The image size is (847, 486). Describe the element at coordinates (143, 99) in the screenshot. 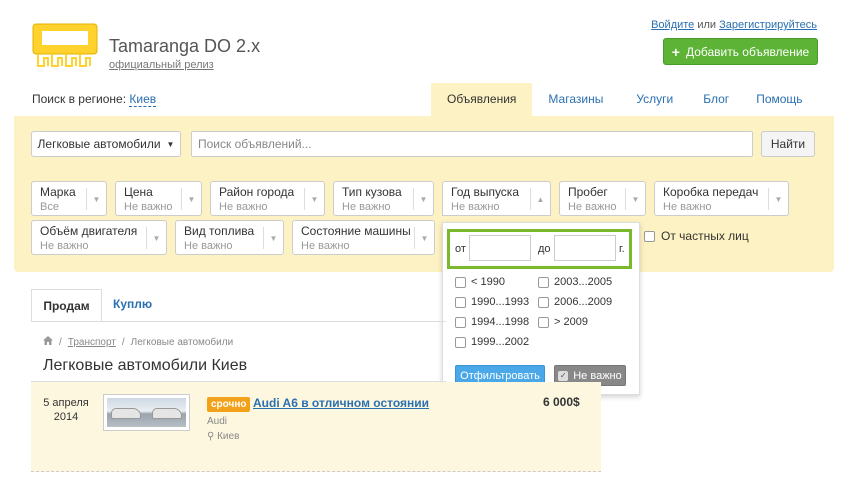

I see `region-value-link: Киев` at that location.